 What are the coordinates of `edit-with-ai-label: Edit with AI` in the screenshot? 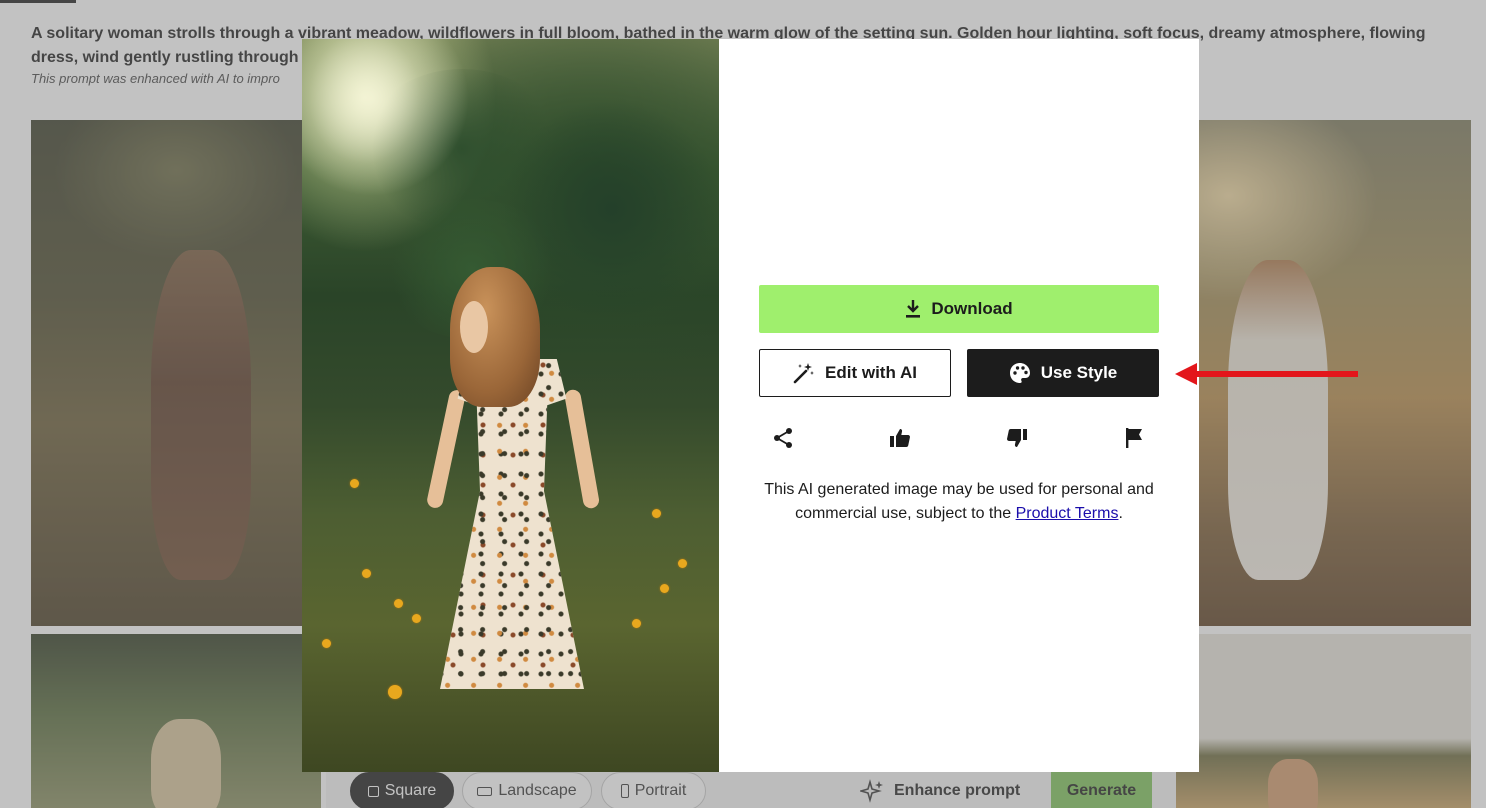 It's located at (871, 372).